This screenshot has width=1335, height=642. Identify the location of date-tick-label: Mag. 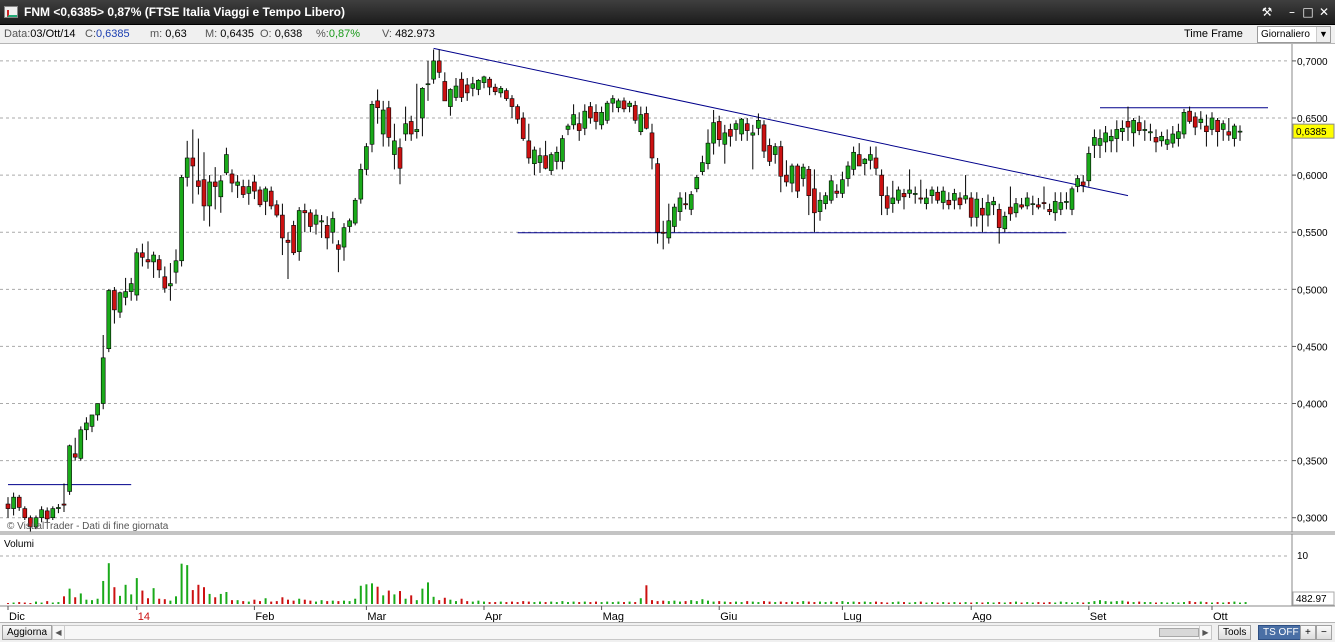
(613, 616).